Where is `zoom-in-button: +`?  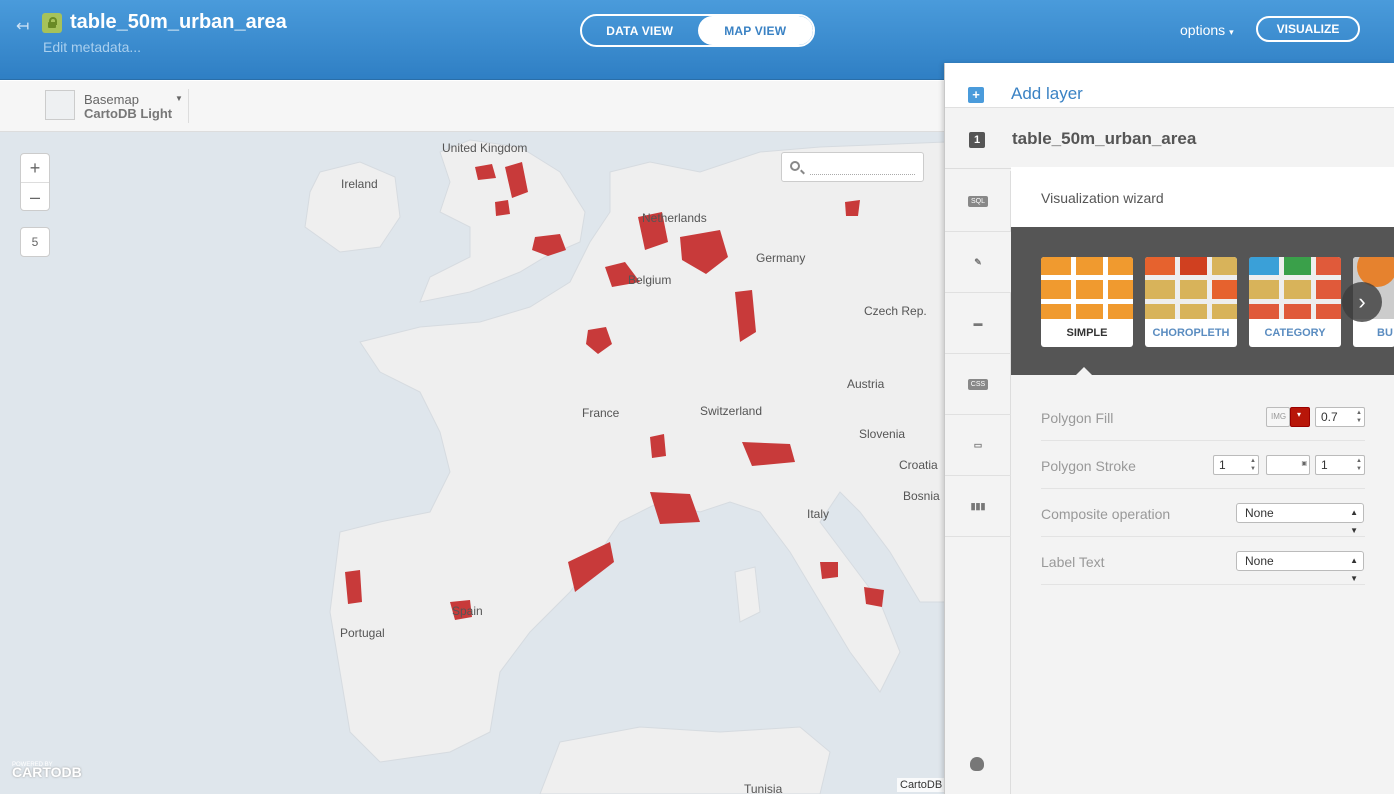 zoom-in-button: + is located at coordinates (35, 168).